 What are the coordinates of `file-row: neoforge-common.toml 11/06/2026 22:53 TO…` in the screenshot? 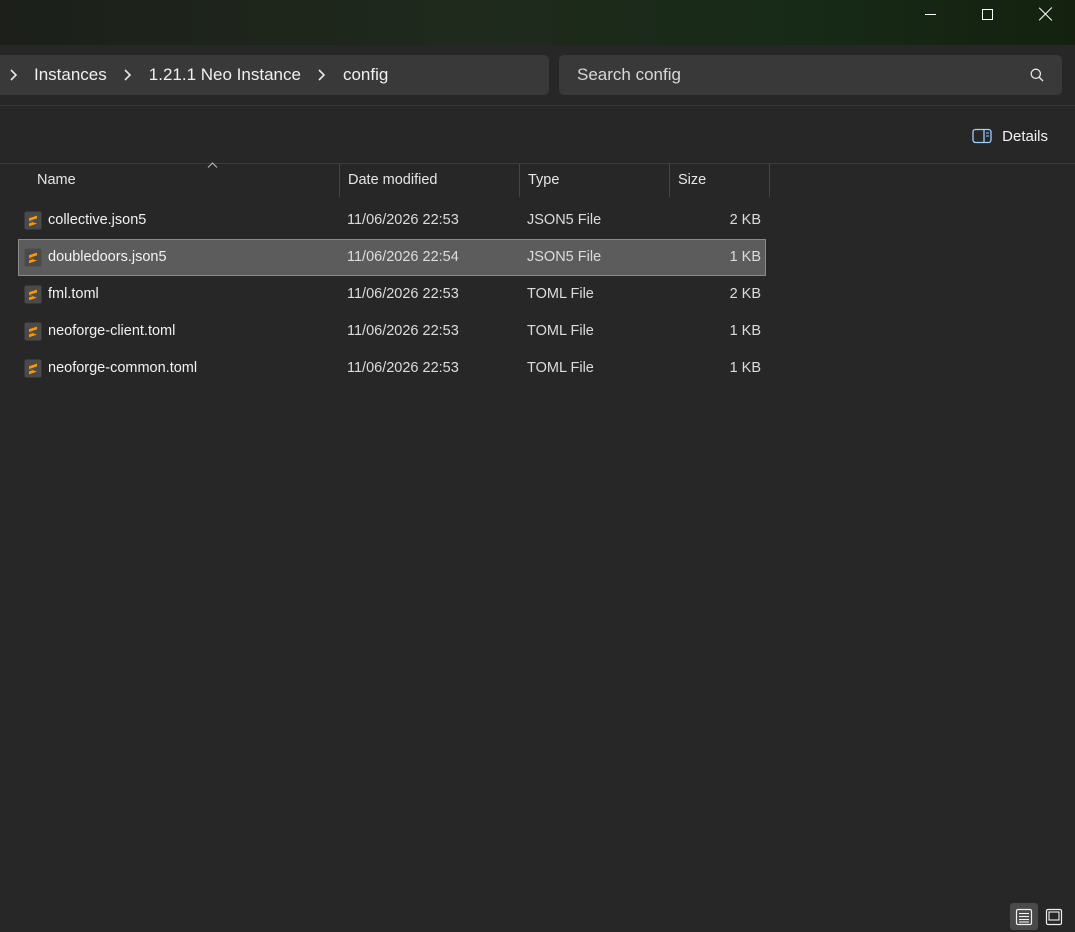 It's located at (392, 368).